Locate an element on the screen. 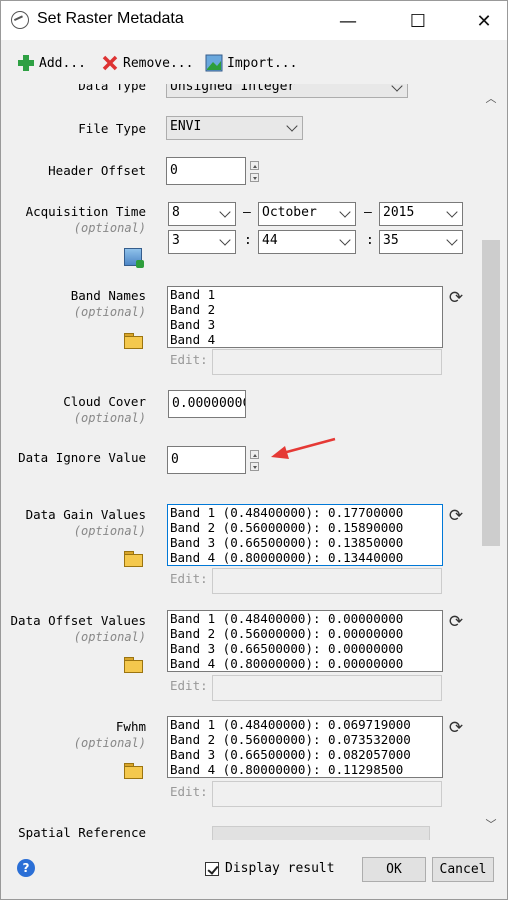 This screenshot has width=508, height=900. minimize-button: — is located at coordinates (348, 21).